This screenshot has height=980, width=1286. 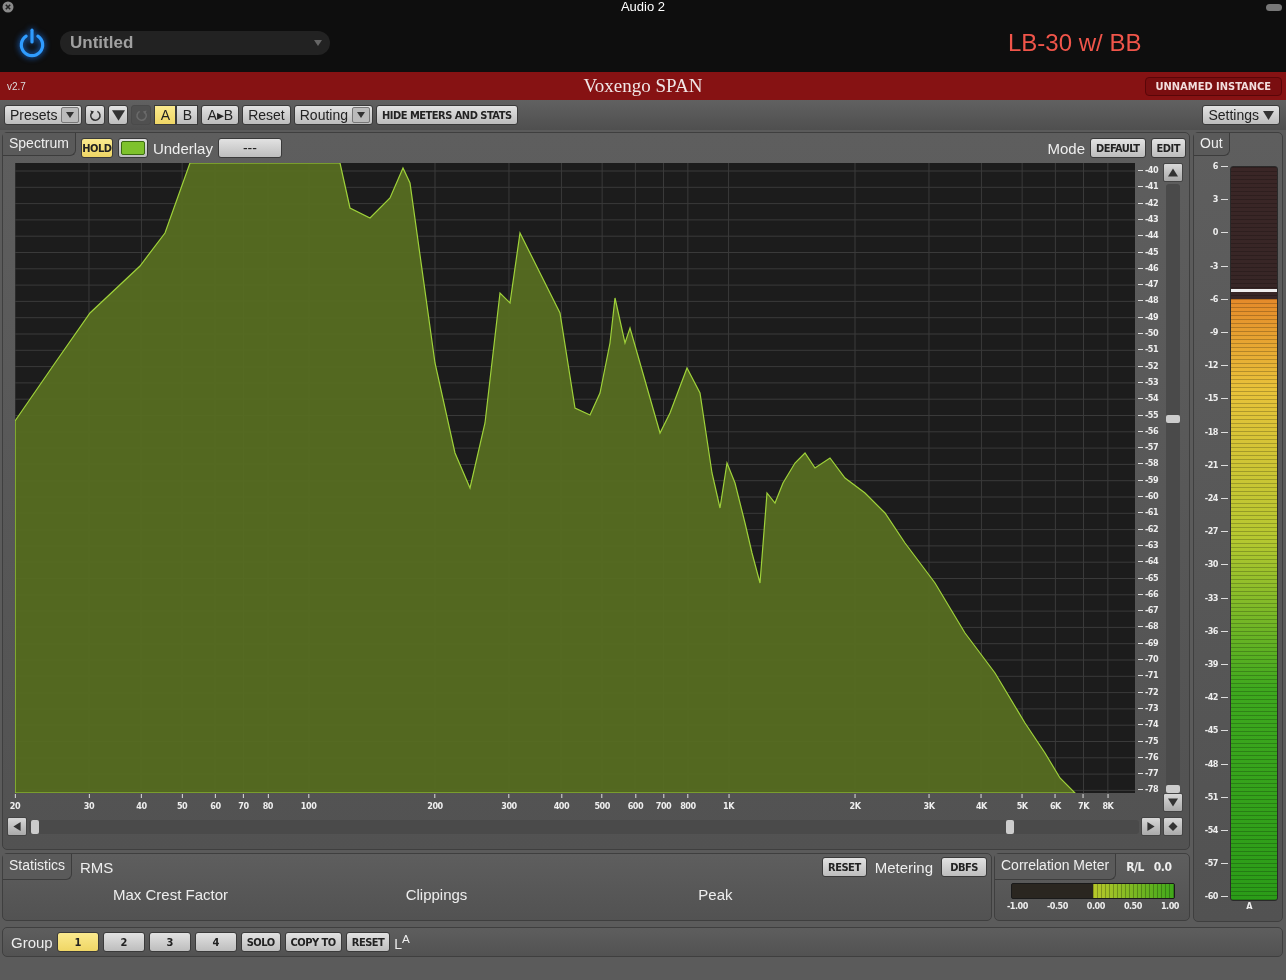 What do you see at coordinates (1075, 43) in the screenshot?
I see `track-name: LB-30 w/ BB` at bounding box center [1075, 43].